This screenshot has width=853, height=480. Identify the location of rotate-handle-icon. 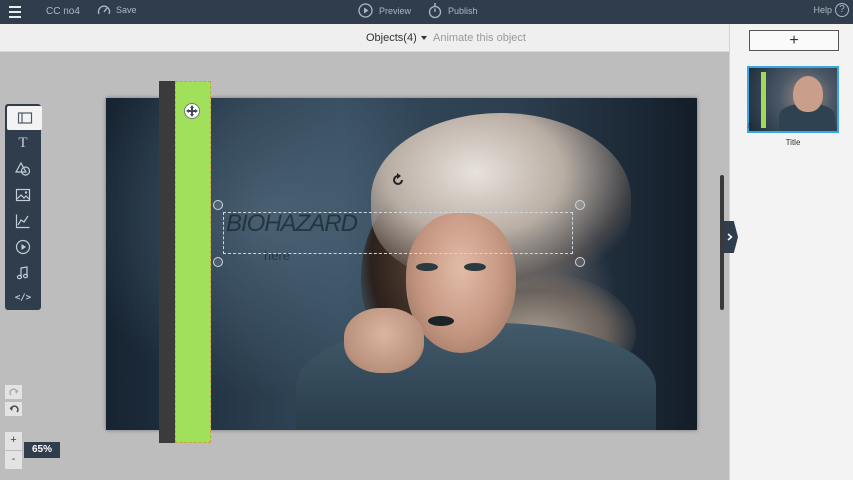
(398, 180).